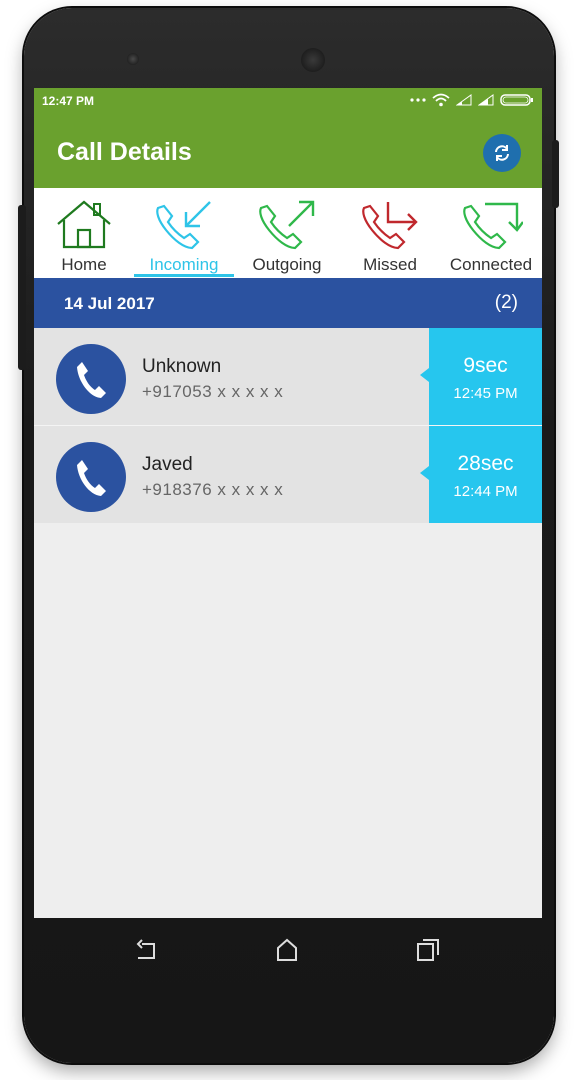 The width and height of the screenshot is (583, 1080). I want to click on back-icon, so click(147, 950).